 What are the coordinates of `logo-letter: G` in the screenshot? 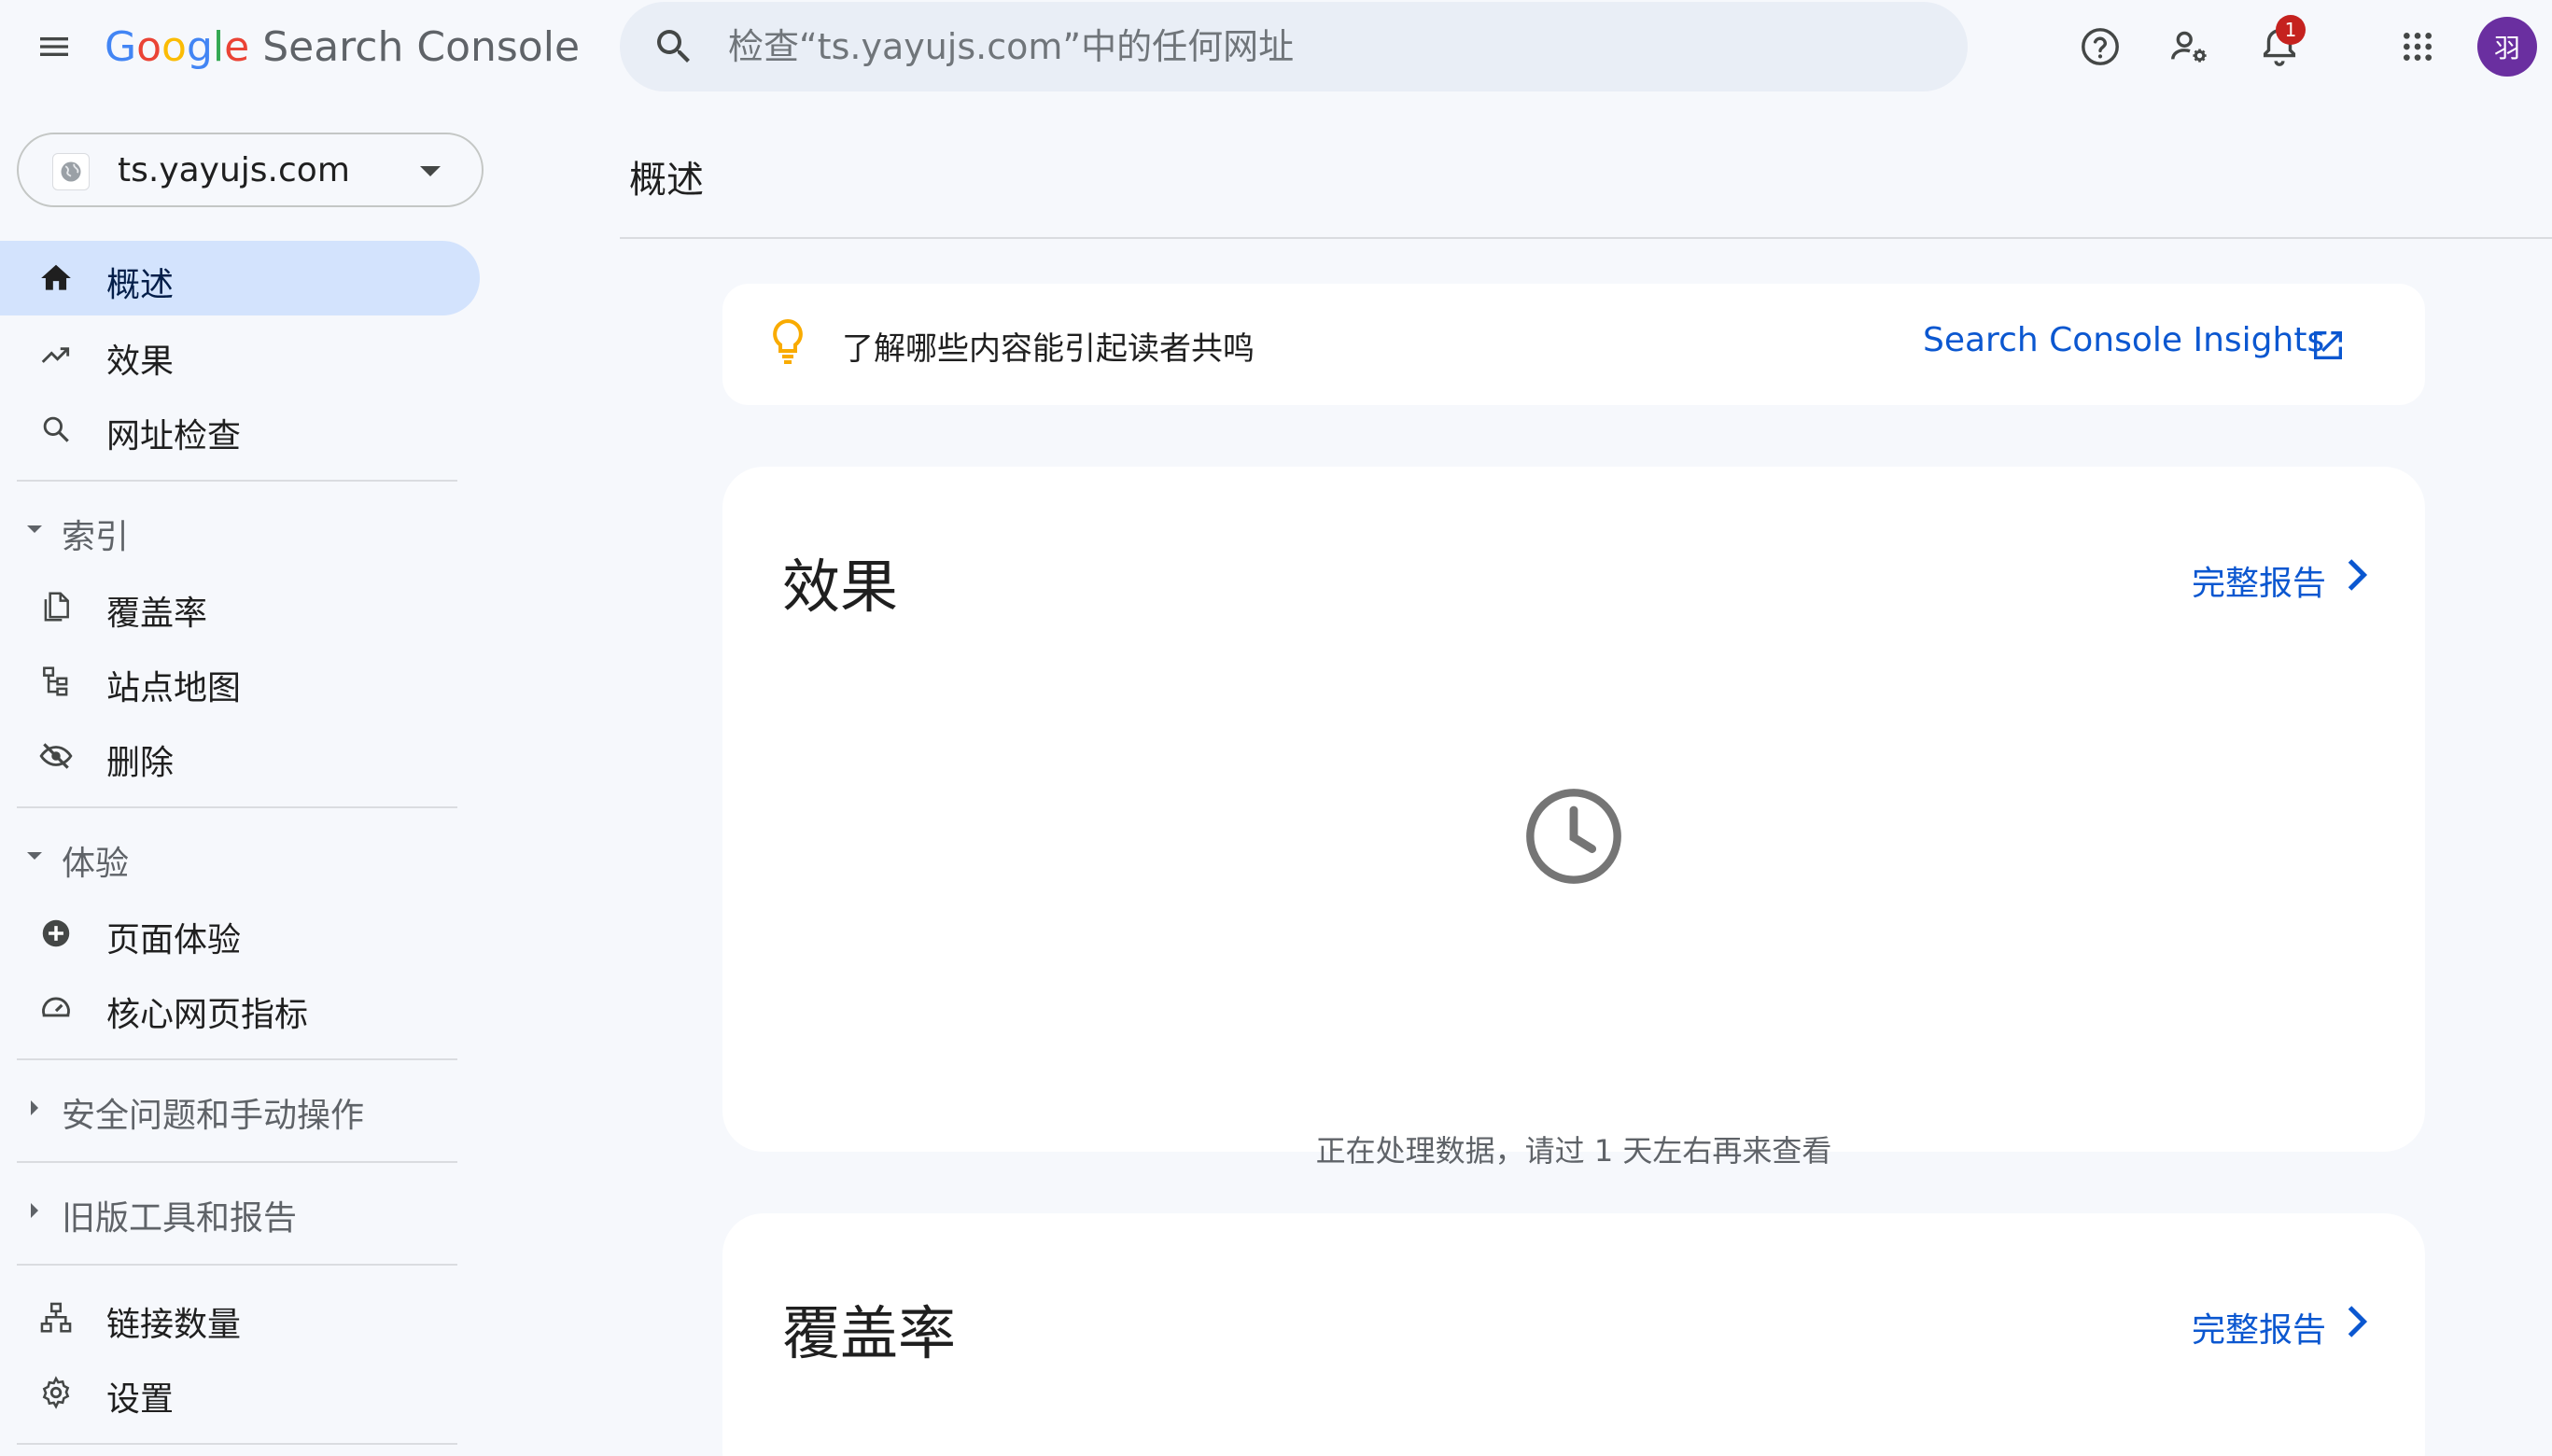 It's located at (121, 46).